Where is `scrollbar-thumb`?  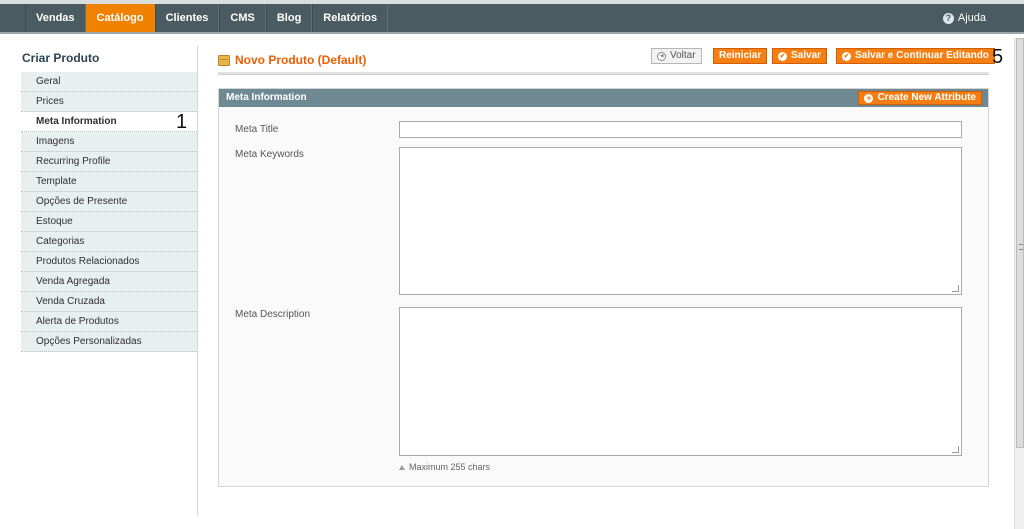 scrollbar-thumb is located at coordinates (1020, 243).